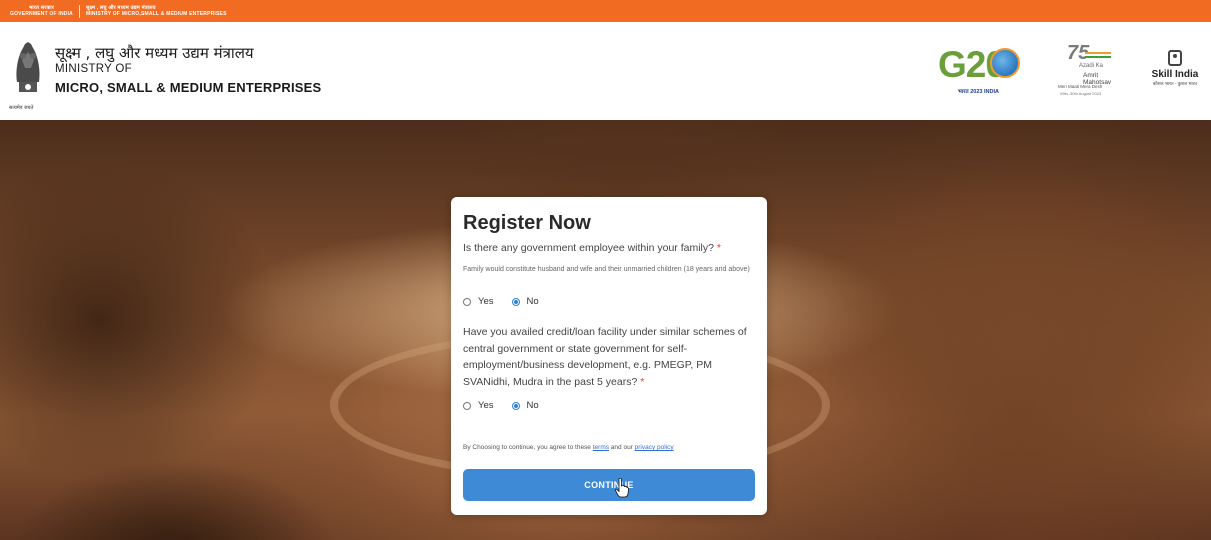 The image size is (1211, 540). What do you see at coordinates (41, 14) in the screenshot?
I see `gov-english: GOVERNMENT OF INDIA` at bounding box center [41, 14].